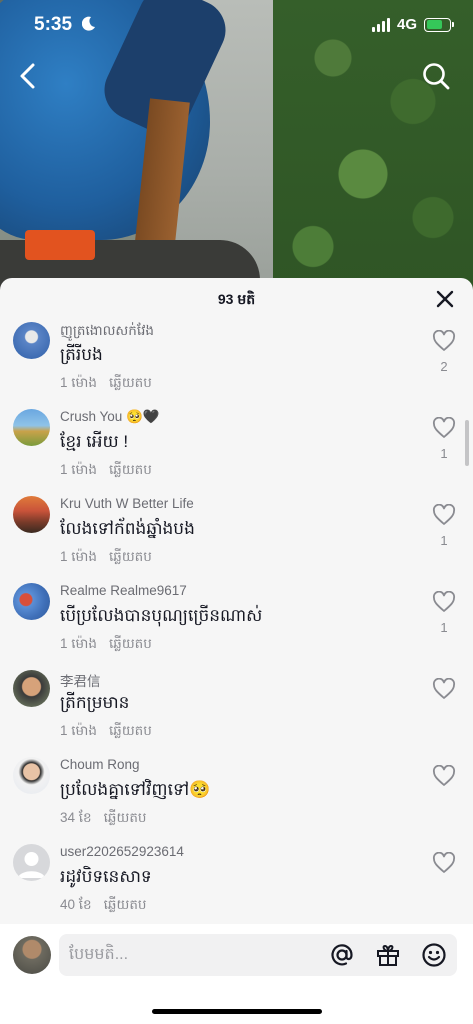 This screenshot has width=473, height=1024. I want to click on comment-text: ត្រីរីបង, so click(81, 354).